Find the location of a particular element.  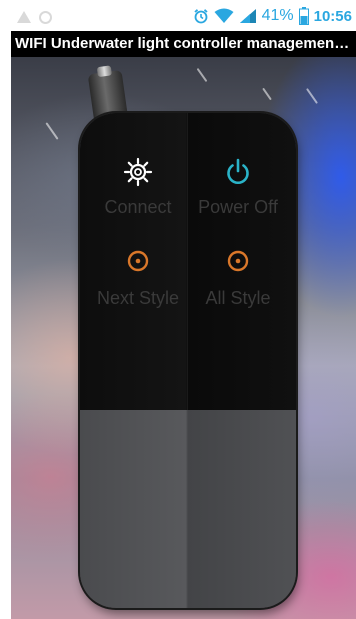

warning-icon is located at coordinates (24, 17).